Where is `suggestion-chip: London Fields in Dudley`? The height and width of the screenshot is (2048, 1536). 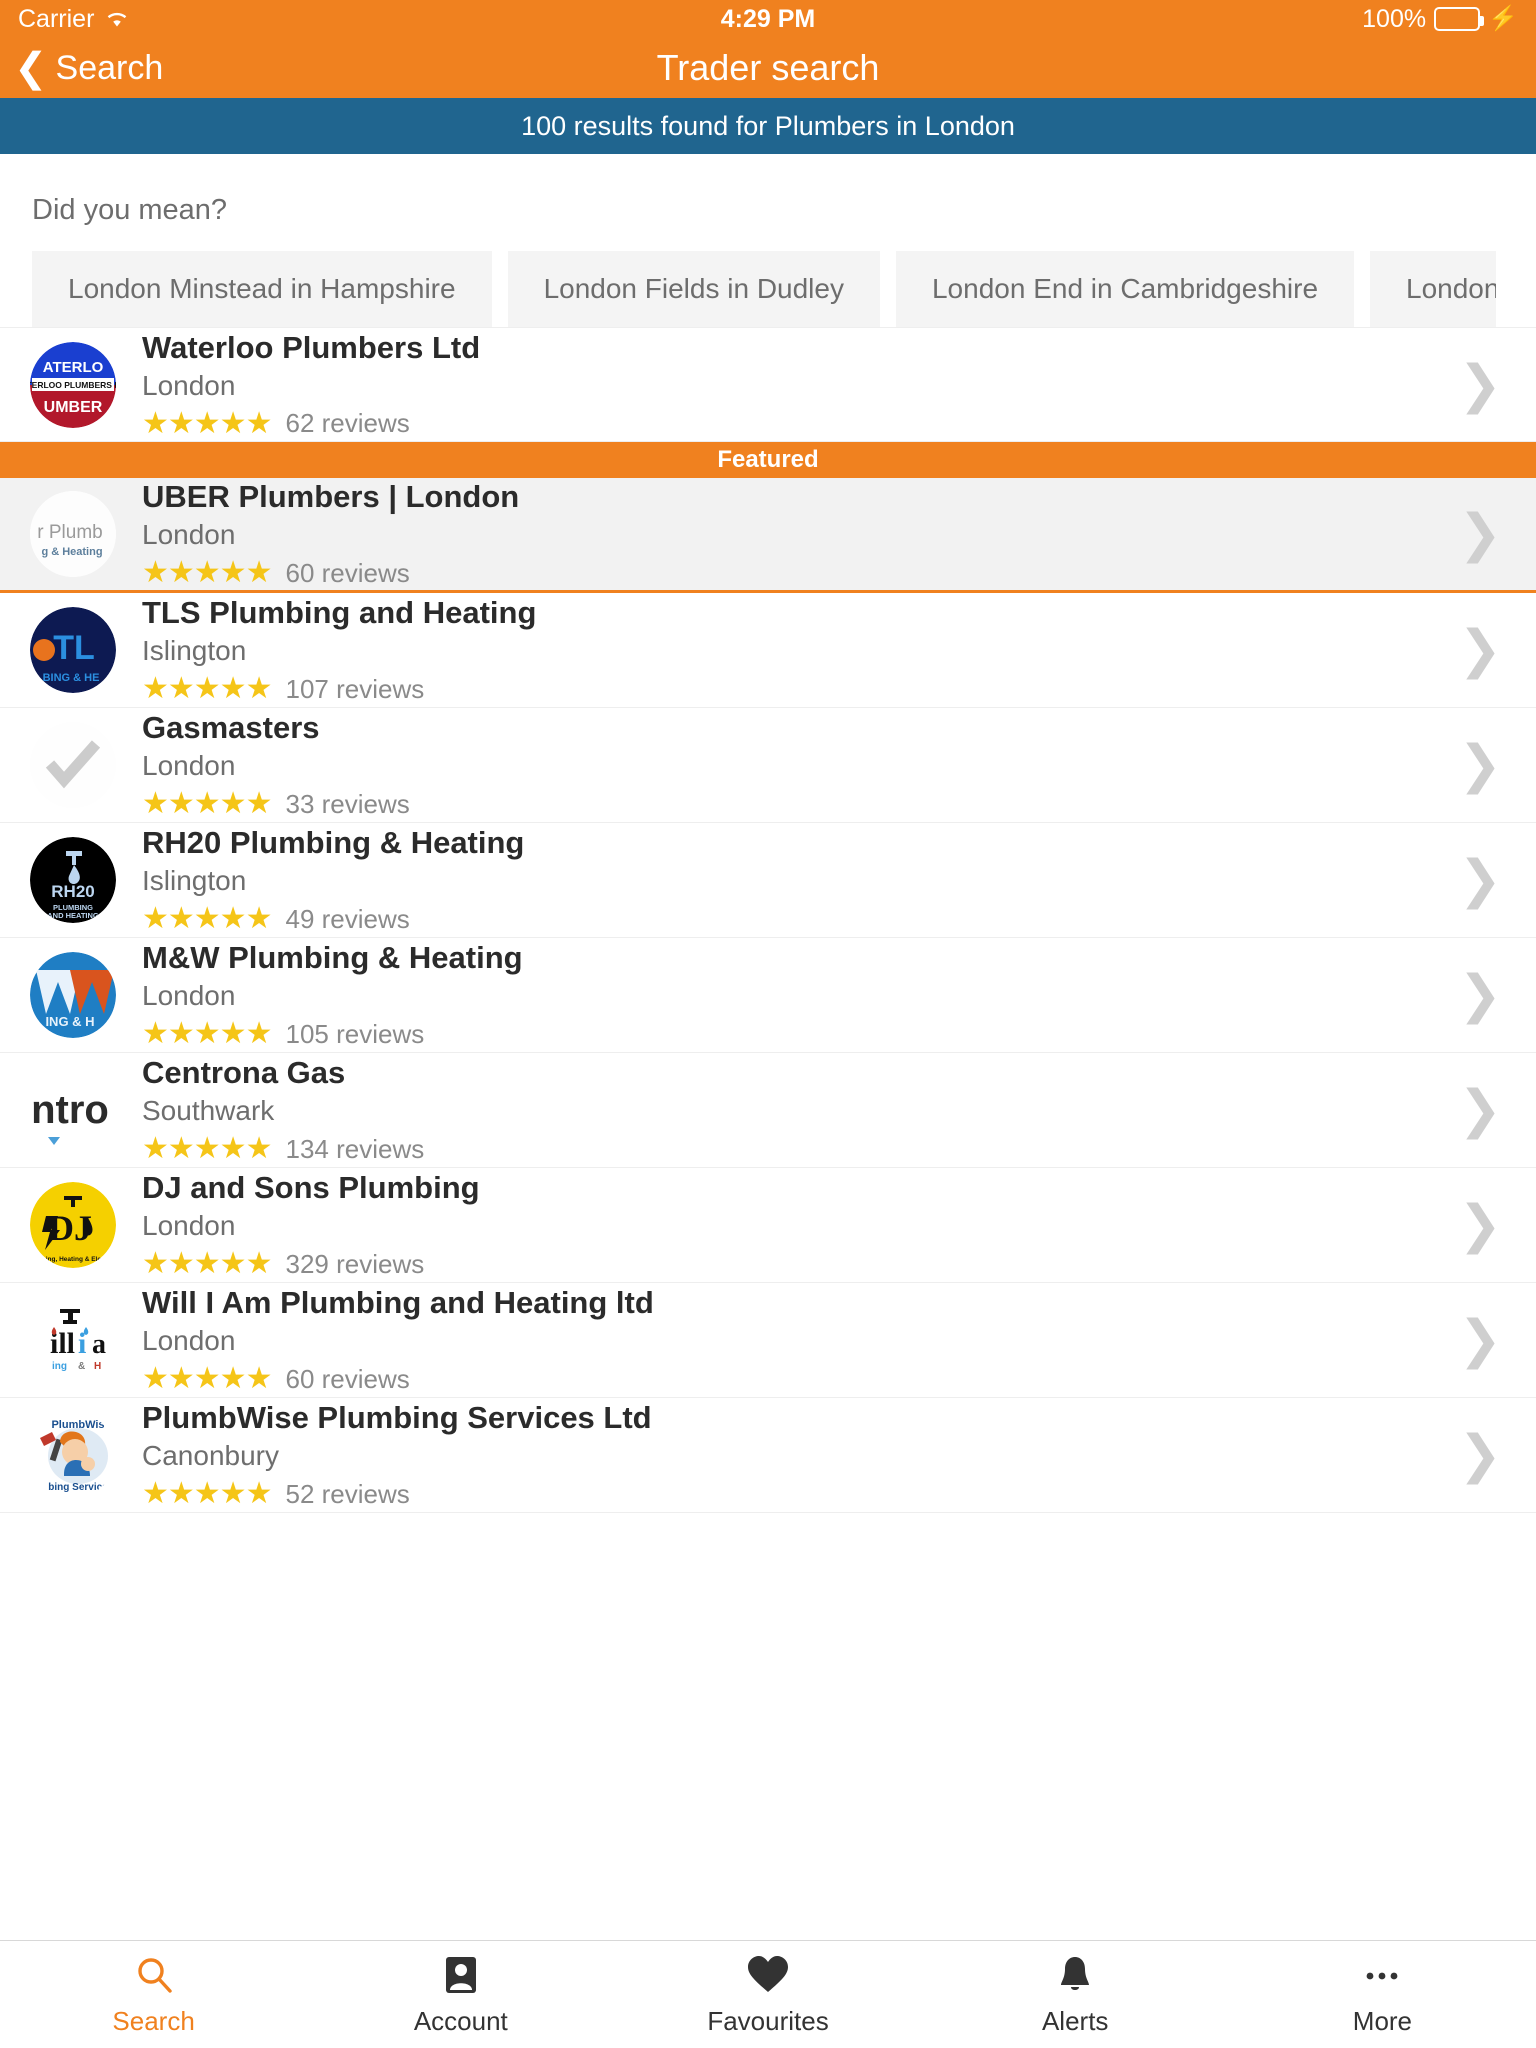
suggestion-chip: London Fields in Dudley is located at coordinates (693, 289).